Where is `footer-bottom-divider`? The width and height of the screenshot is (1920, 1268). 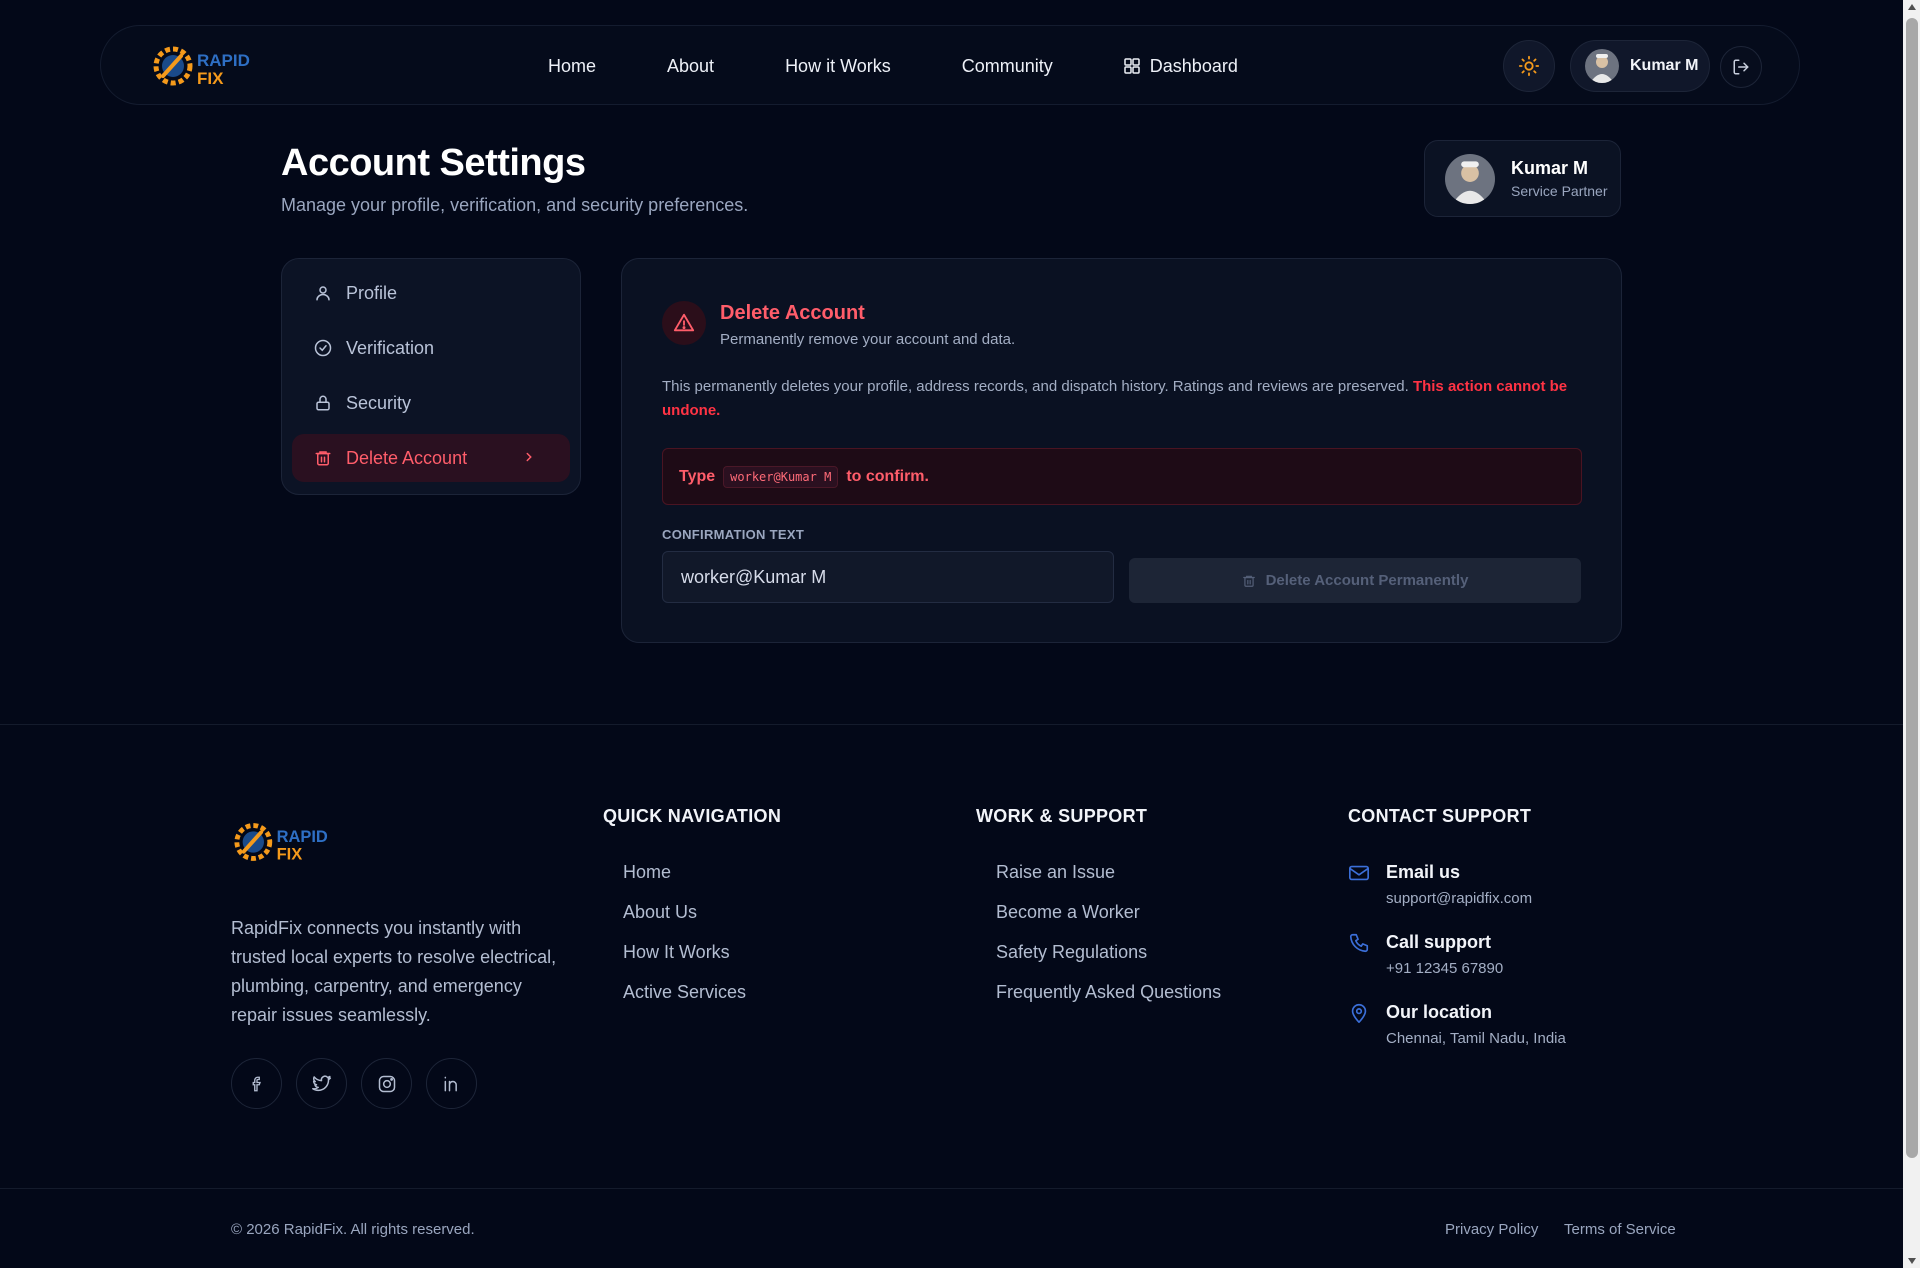 footer-bottom-divider is located at coordinates (951, 1188).